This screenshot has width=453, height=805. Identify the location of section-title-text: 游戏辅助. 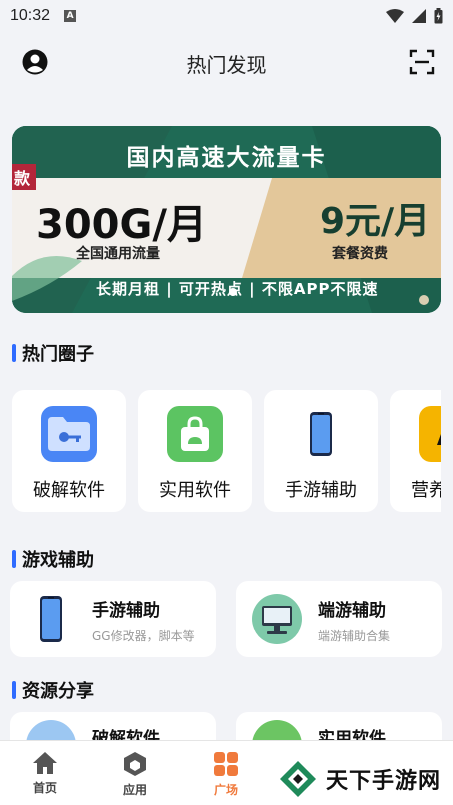
(58, 560).